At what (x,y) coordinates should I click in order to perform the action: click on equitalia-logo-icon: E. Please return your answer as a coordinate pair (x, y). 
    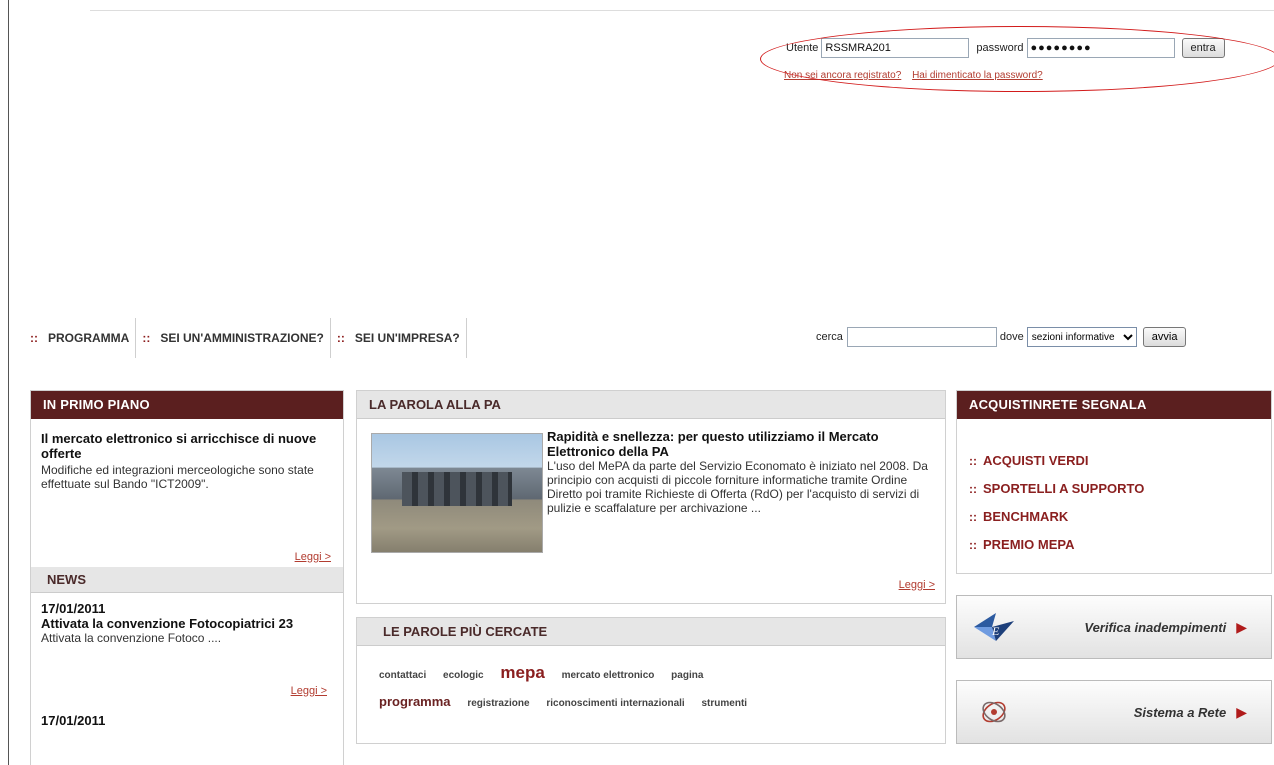
    Looking at the image, I should click on (994, 627).